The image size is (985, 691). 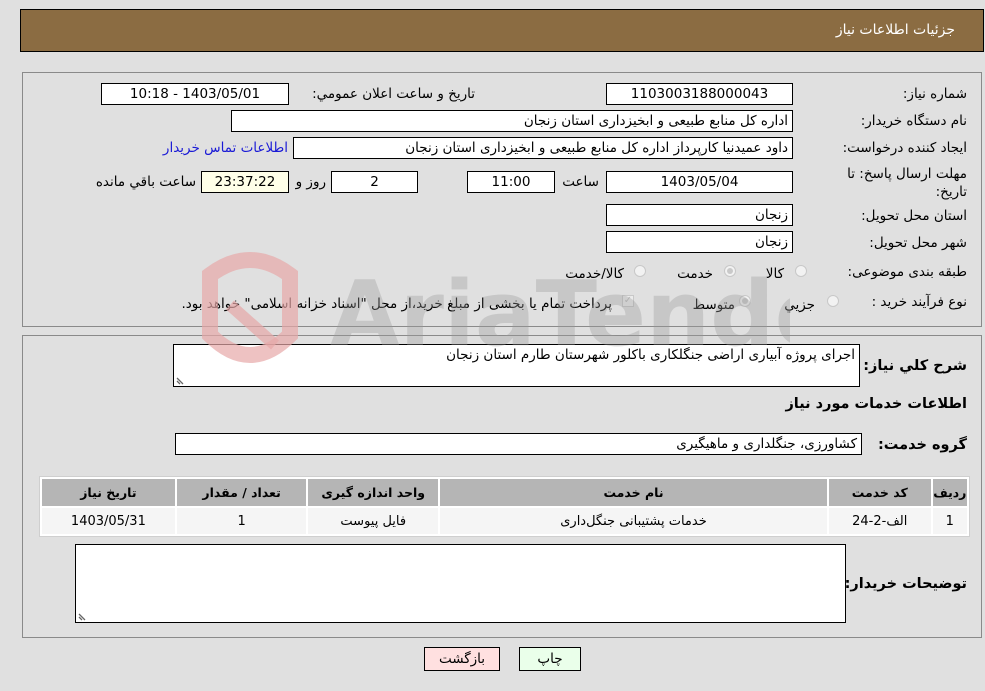 I want to click on buyer-notes-field, so click(x=460, y=583).